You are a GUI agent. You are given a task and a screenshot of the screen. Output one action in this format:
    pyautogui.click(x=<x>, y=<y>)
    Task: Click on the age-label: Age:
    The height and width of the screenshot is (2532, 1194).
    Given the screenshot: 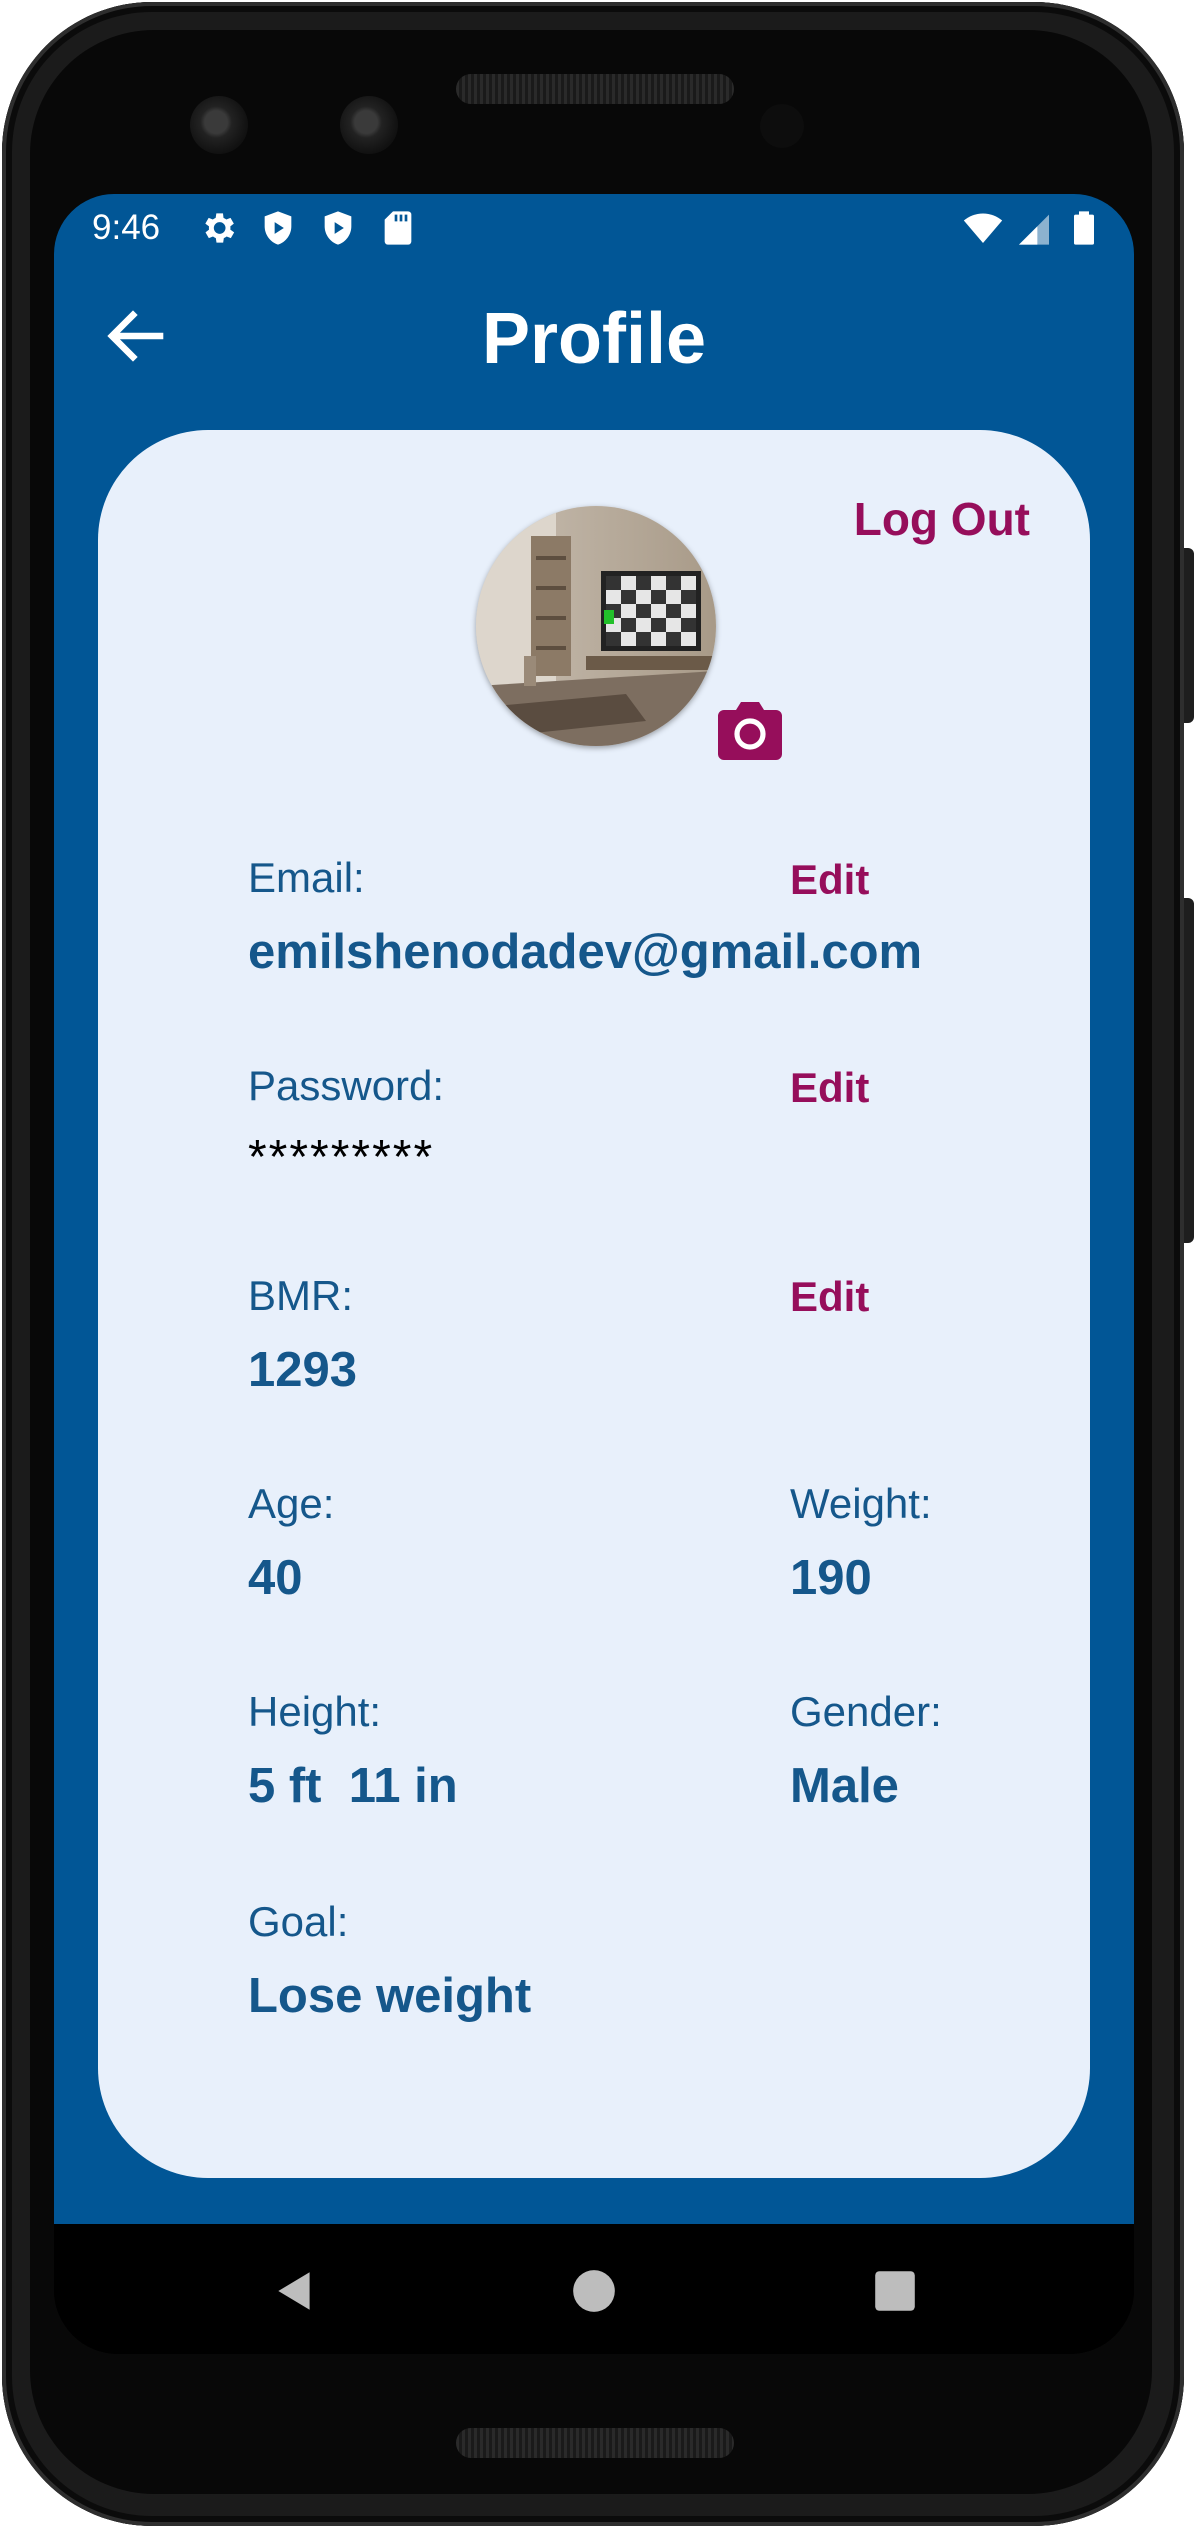 What is the action you would take?
    pyautogui.click(x=291, y=1503)
    